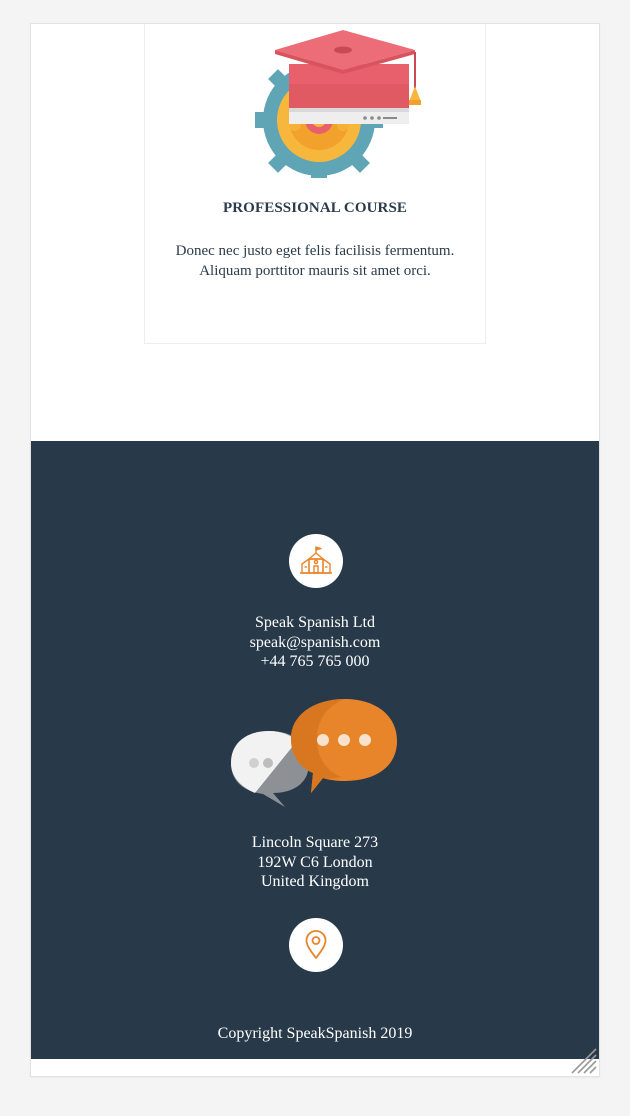 This screenshot has width=630, height=1116. Describe the element at coordinates (583, 1060) in the screenshot. I see `resize-handle-icon` at that location.